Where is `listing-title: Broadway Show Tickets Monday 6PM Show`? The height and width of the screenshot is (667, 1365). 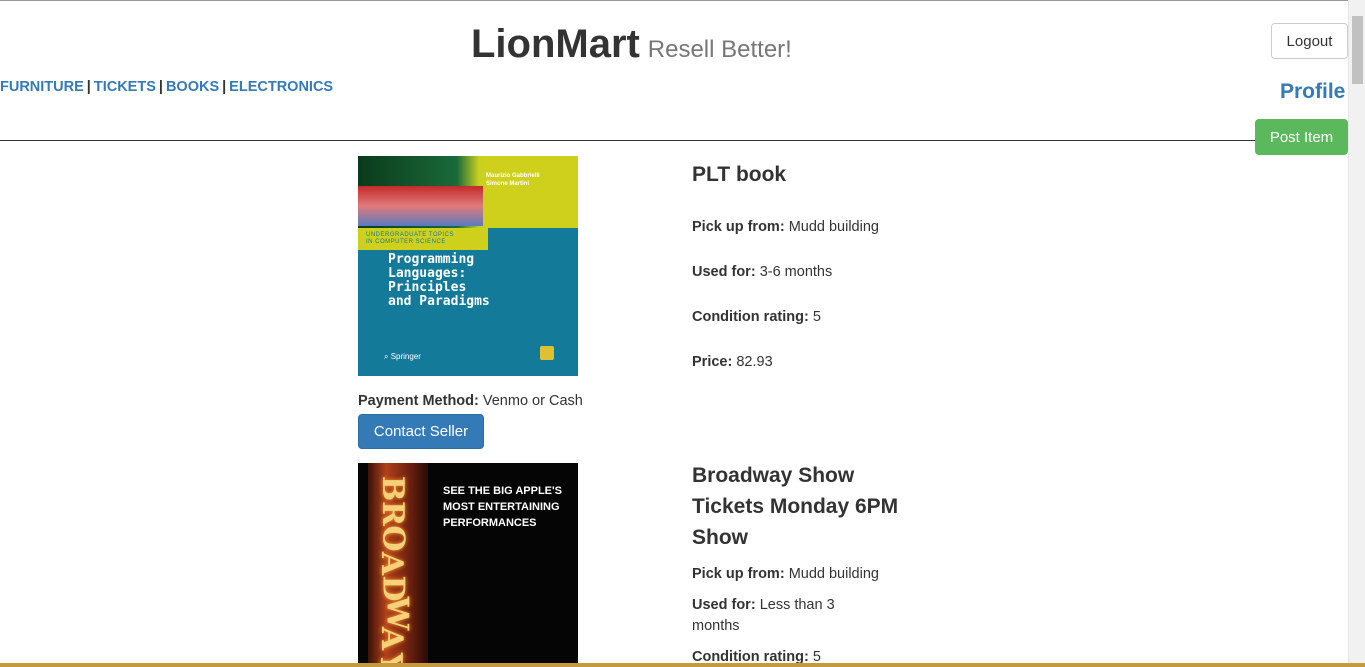 listing-title: Broadway Show Tickets Monday 6PM Show is located at coordinates (795, 506).